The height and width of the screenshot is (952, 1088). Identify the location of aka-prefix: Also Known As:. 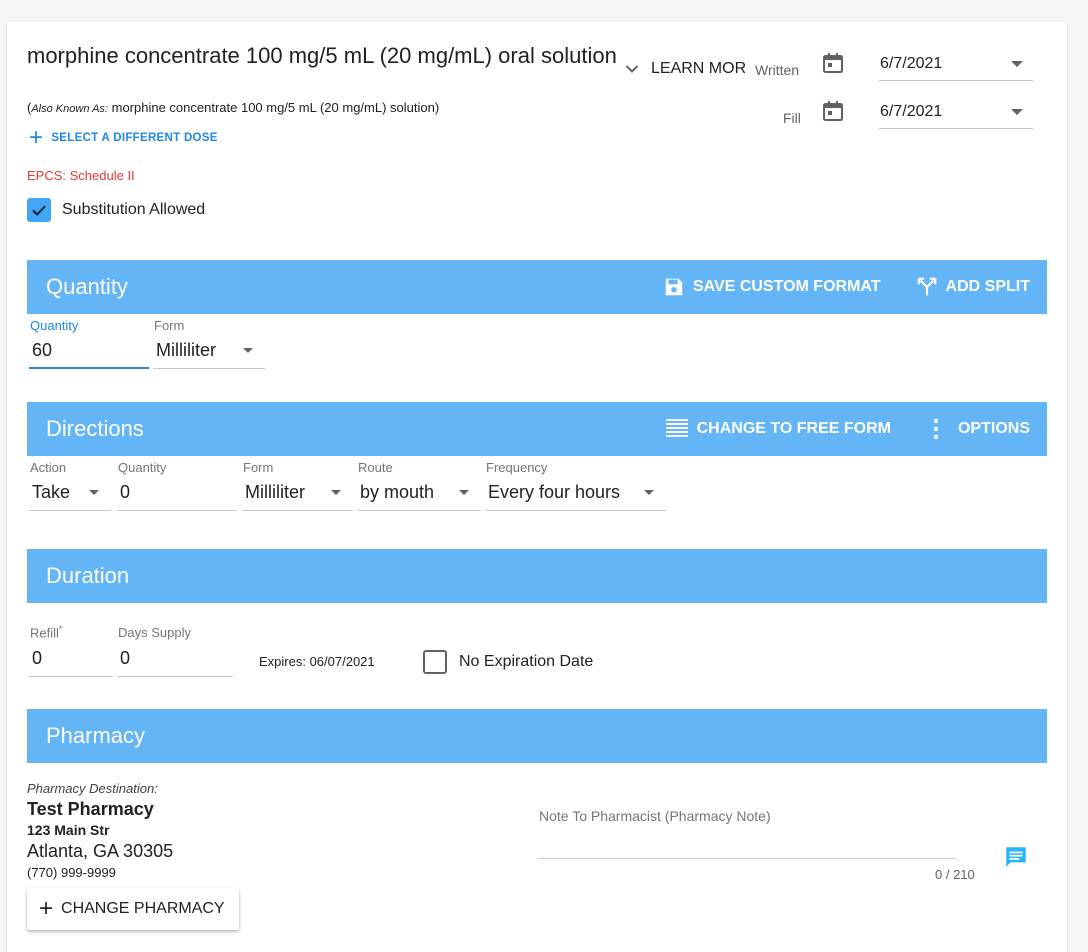
(69, 109).